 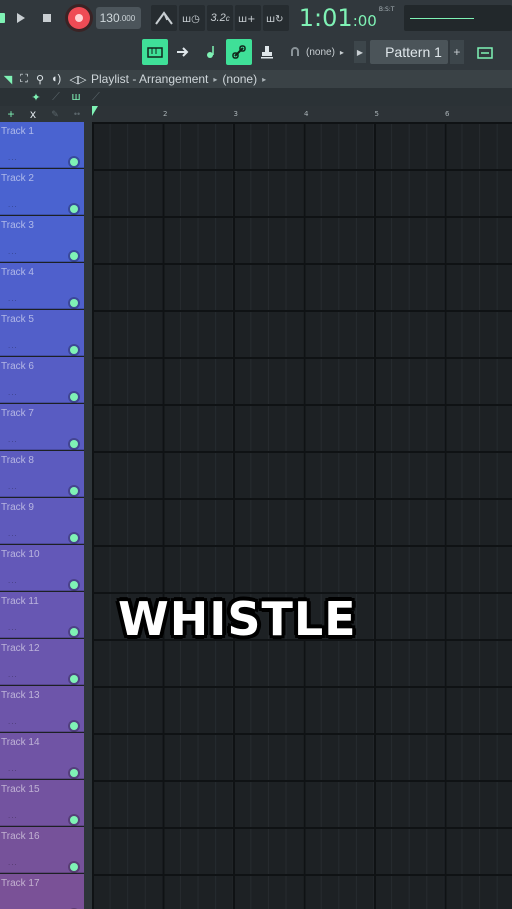 I want to click on song-position-display: 1:01:00 B:S:T, so click(x=347, y=18).